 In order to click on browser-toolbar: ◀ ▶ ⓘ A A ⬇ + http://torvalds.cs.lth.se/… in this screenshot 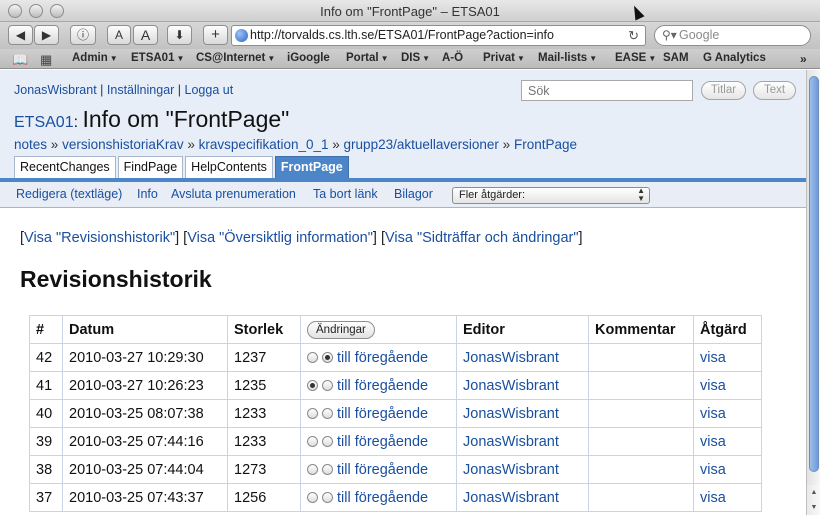, I will do `click(410, 35)`.